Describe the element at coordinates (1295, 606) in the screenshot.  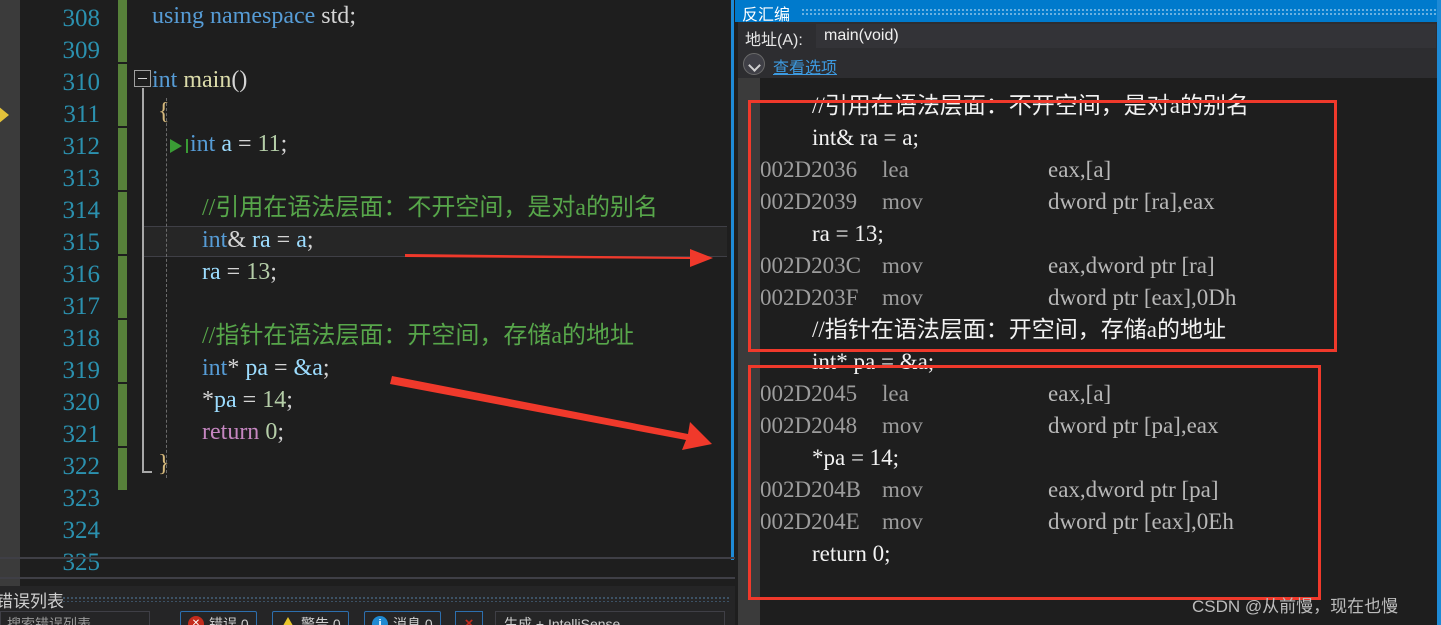
I see `csdn-watermark: CSDN @从前慢，现在也慢` at that location.